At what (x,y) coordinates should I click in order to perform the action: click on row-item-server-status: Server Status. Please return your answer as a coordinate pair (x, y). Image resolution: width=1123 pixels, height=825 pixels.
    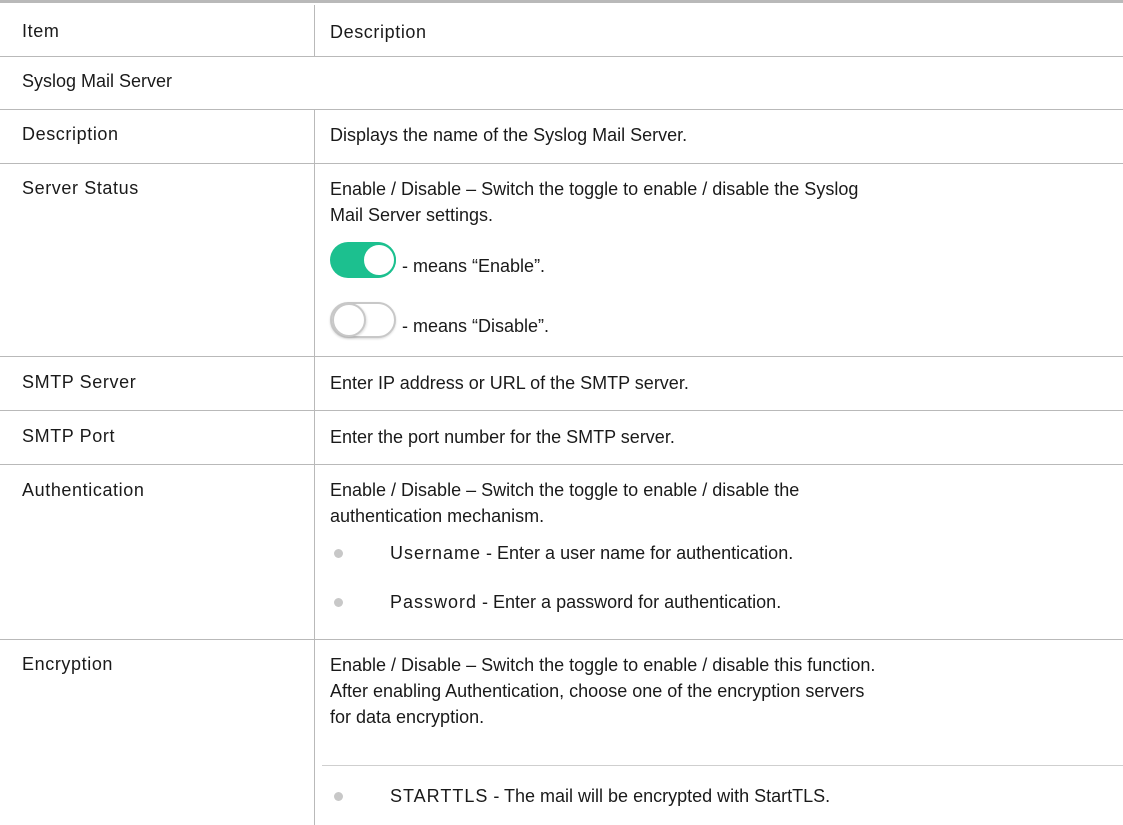
    Looking at the image, I should click on (80, 188).